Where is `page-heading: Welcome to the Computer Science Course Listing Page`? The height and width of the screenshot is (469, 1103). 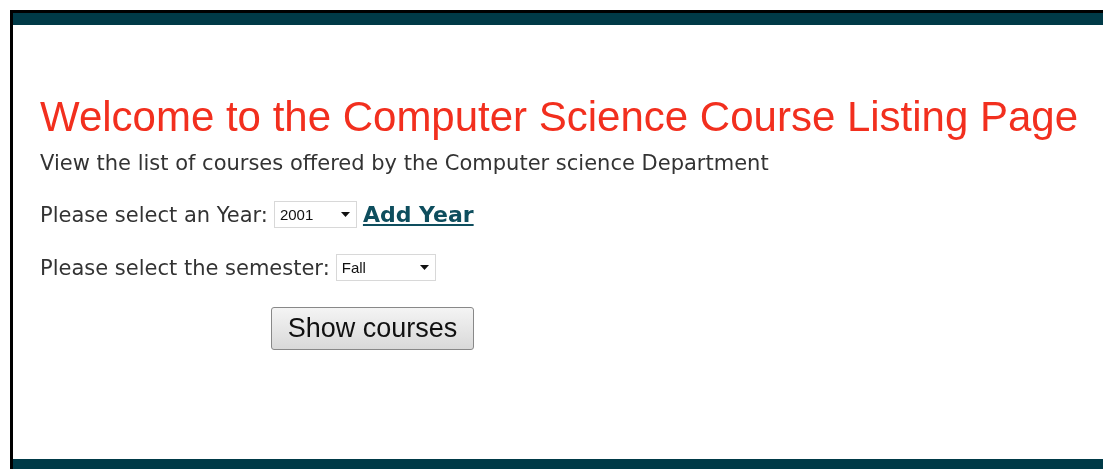
page-heading: Welcome to the Computer Science Course Listing Page is located at coordinates (560, 117).